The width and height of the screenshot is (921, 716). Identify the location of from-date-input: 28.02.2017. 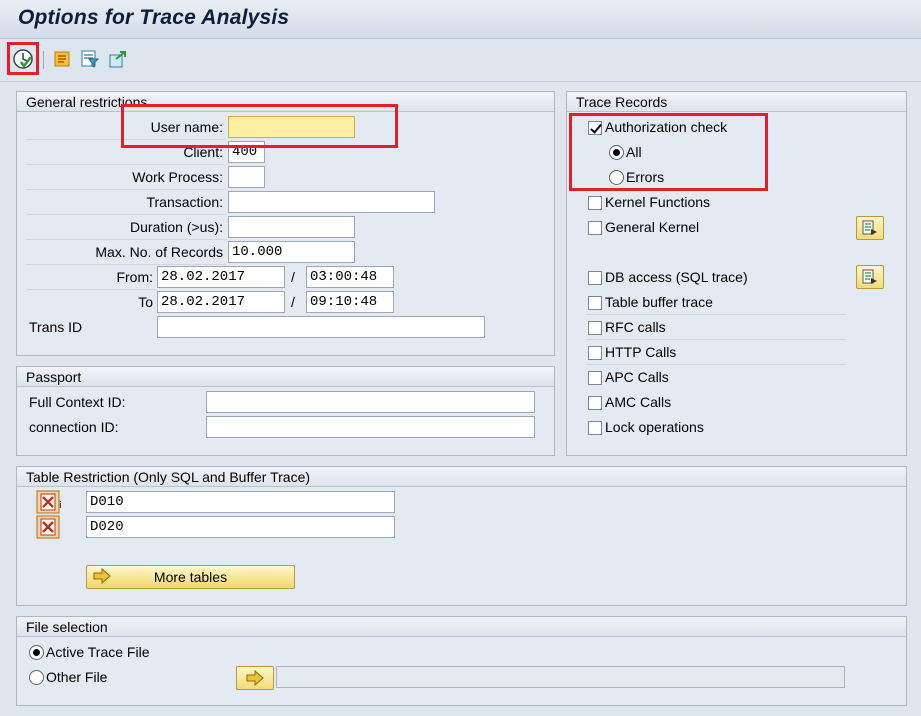
(221, 277).